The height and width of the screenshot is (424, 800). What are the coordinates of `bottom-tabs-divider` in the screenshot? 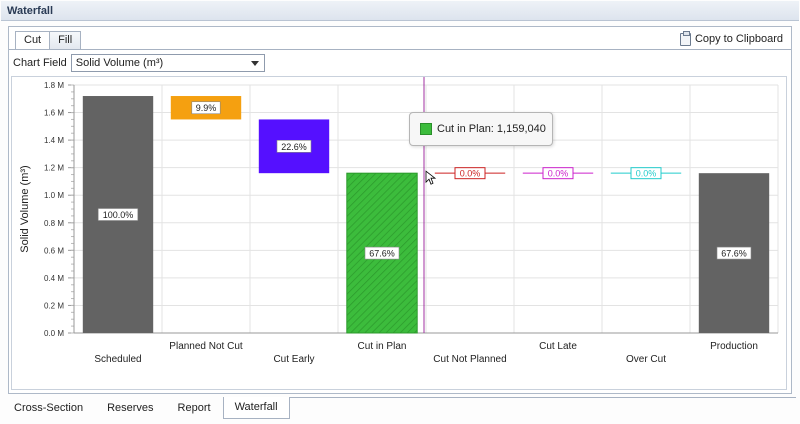 It's located at (528, 397).